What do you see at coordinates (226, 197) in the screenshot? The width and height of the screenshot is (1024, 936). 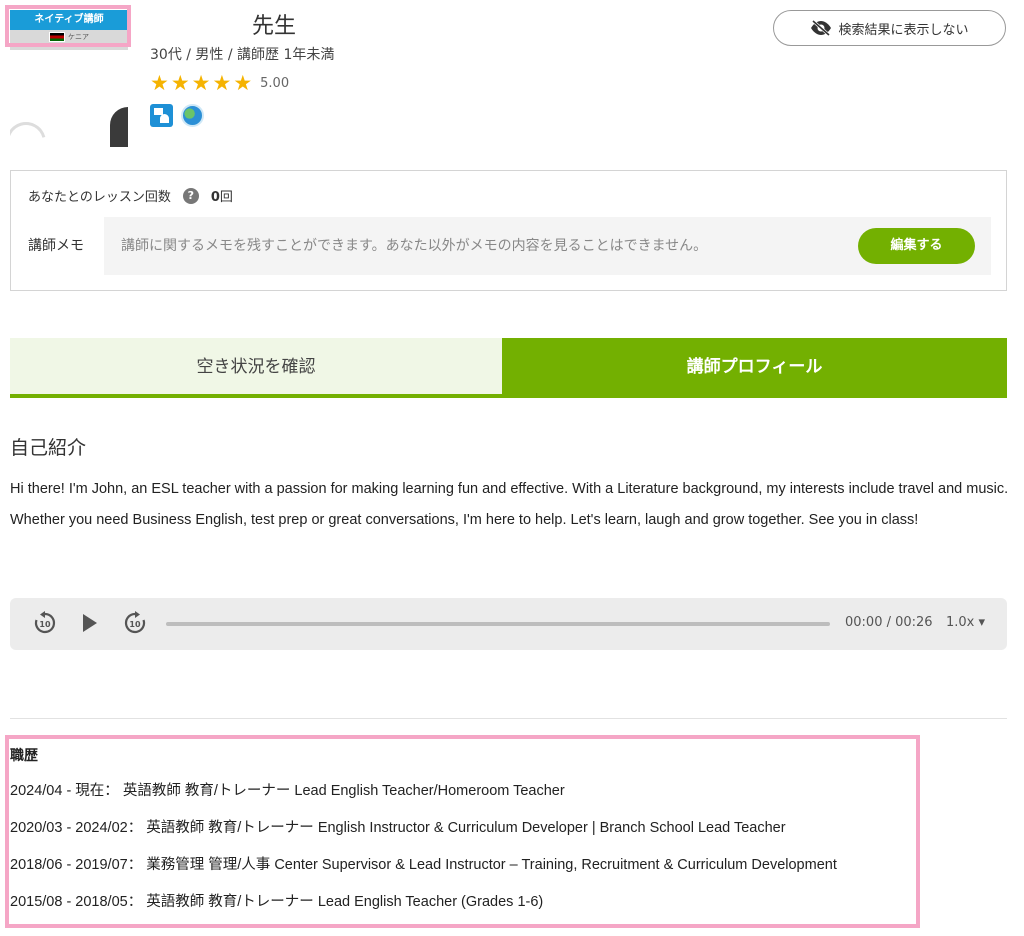 I see `lesson-count-unit: 回` at bounding box center [226, 197].